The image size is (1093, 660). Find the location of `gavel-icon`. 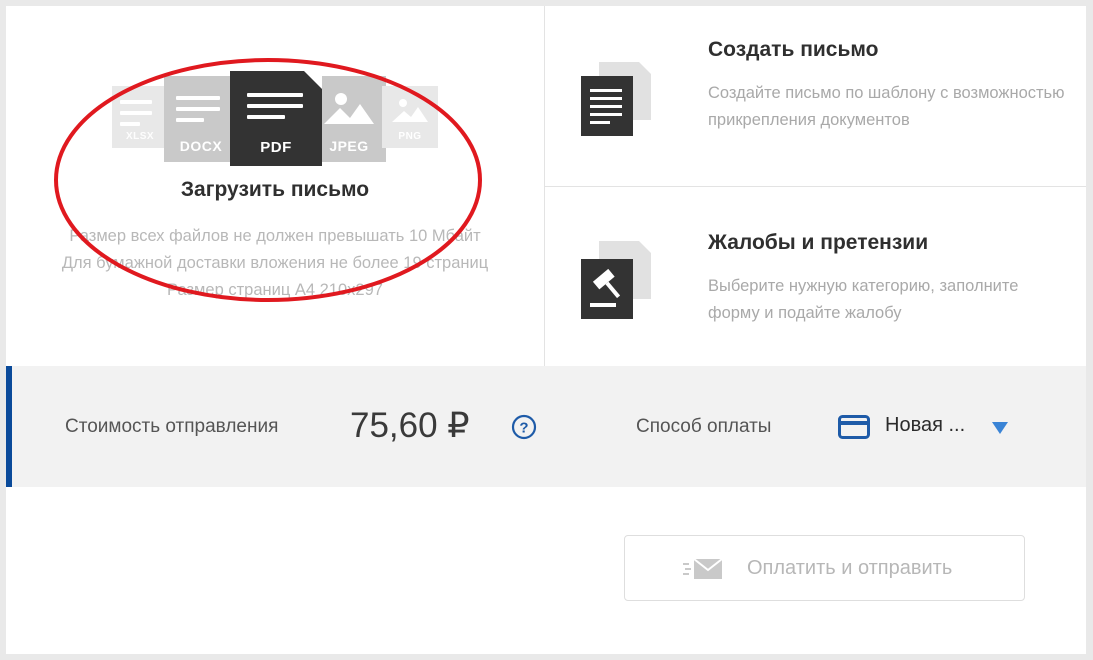

gavel-icon is located at coordinates (616, 280).